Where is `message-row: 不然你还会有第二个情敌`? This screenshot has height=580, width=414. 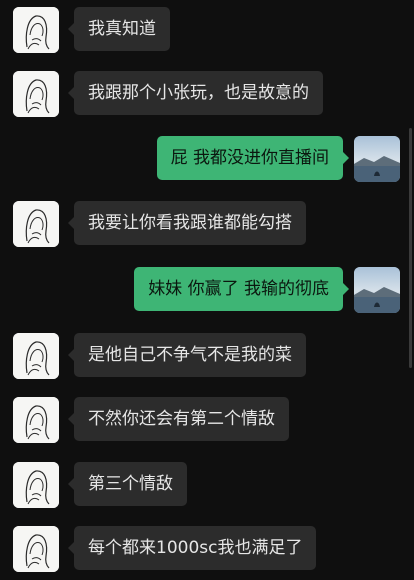 message-row: 不然你还会有第二个情敌 is located at coordinates (207, 423).